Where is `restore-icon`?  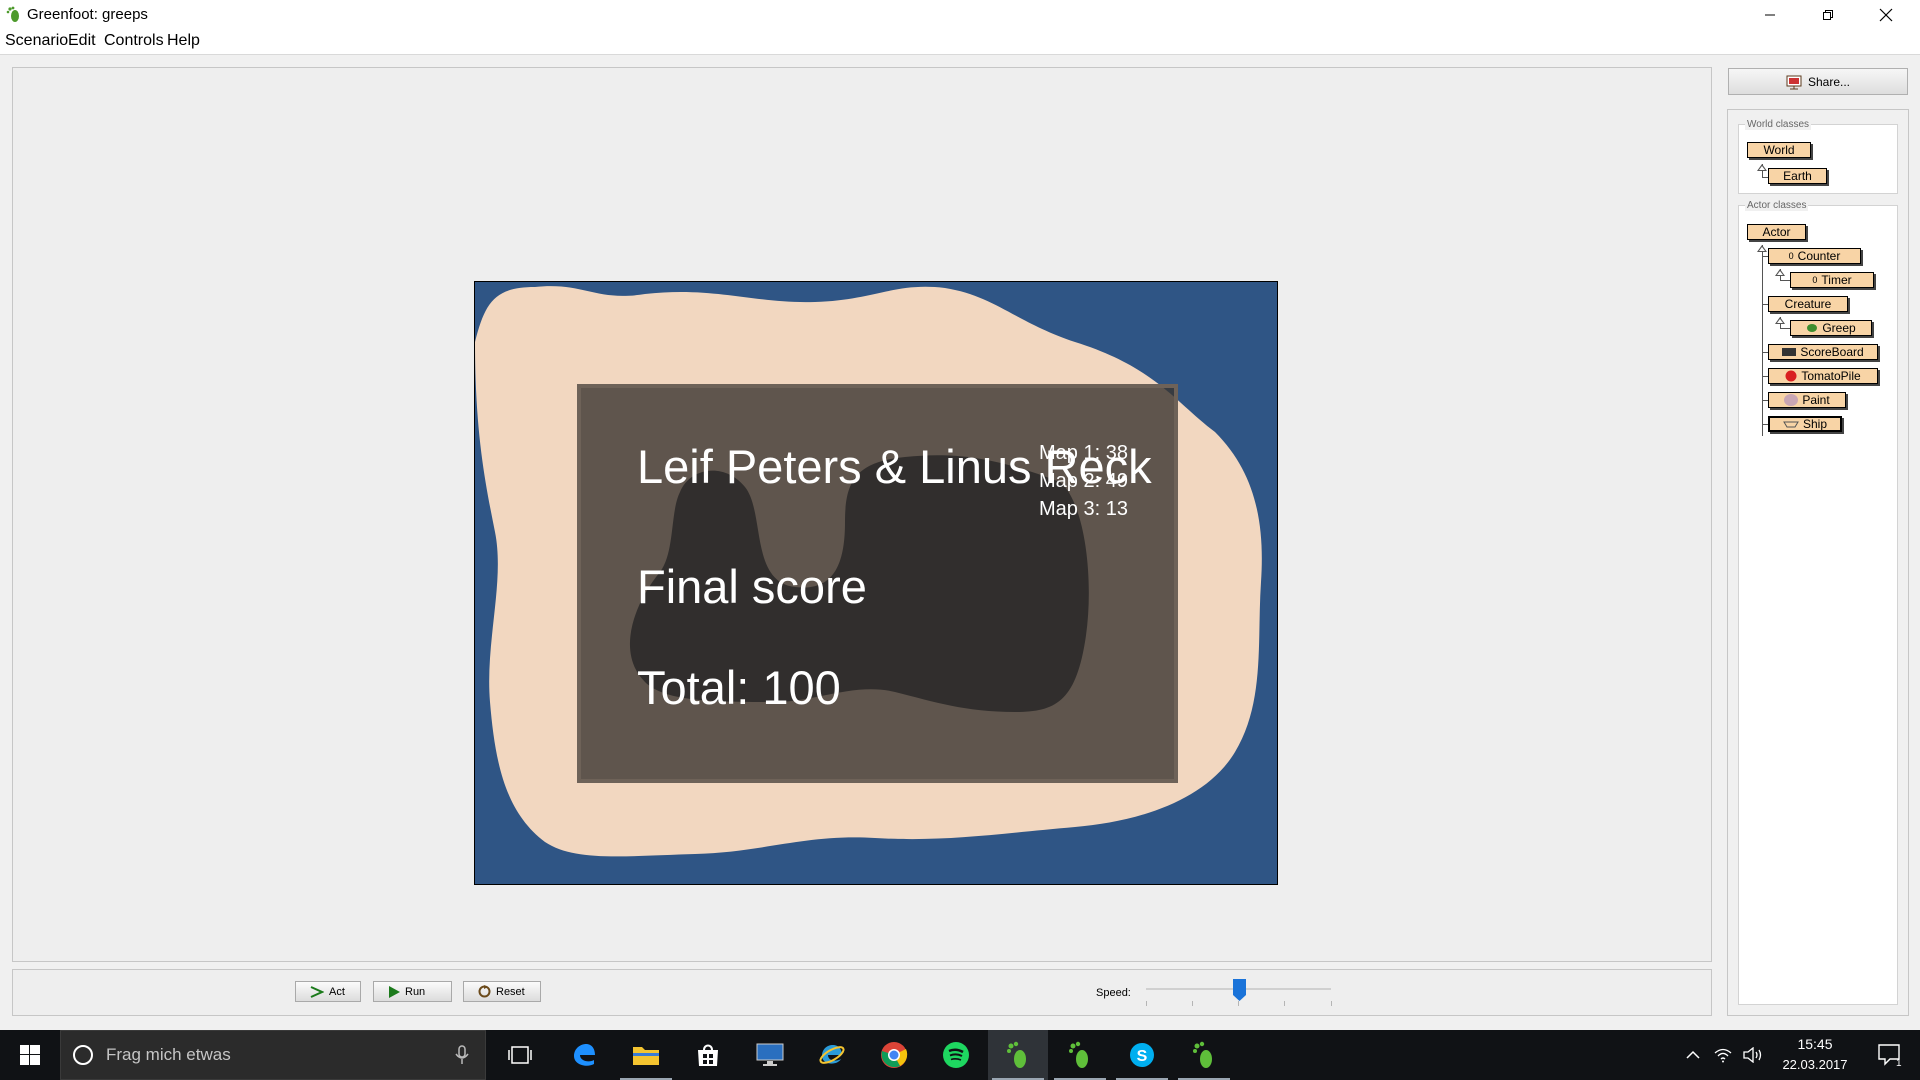
restore-icon is located at coordinates (1828, 15).